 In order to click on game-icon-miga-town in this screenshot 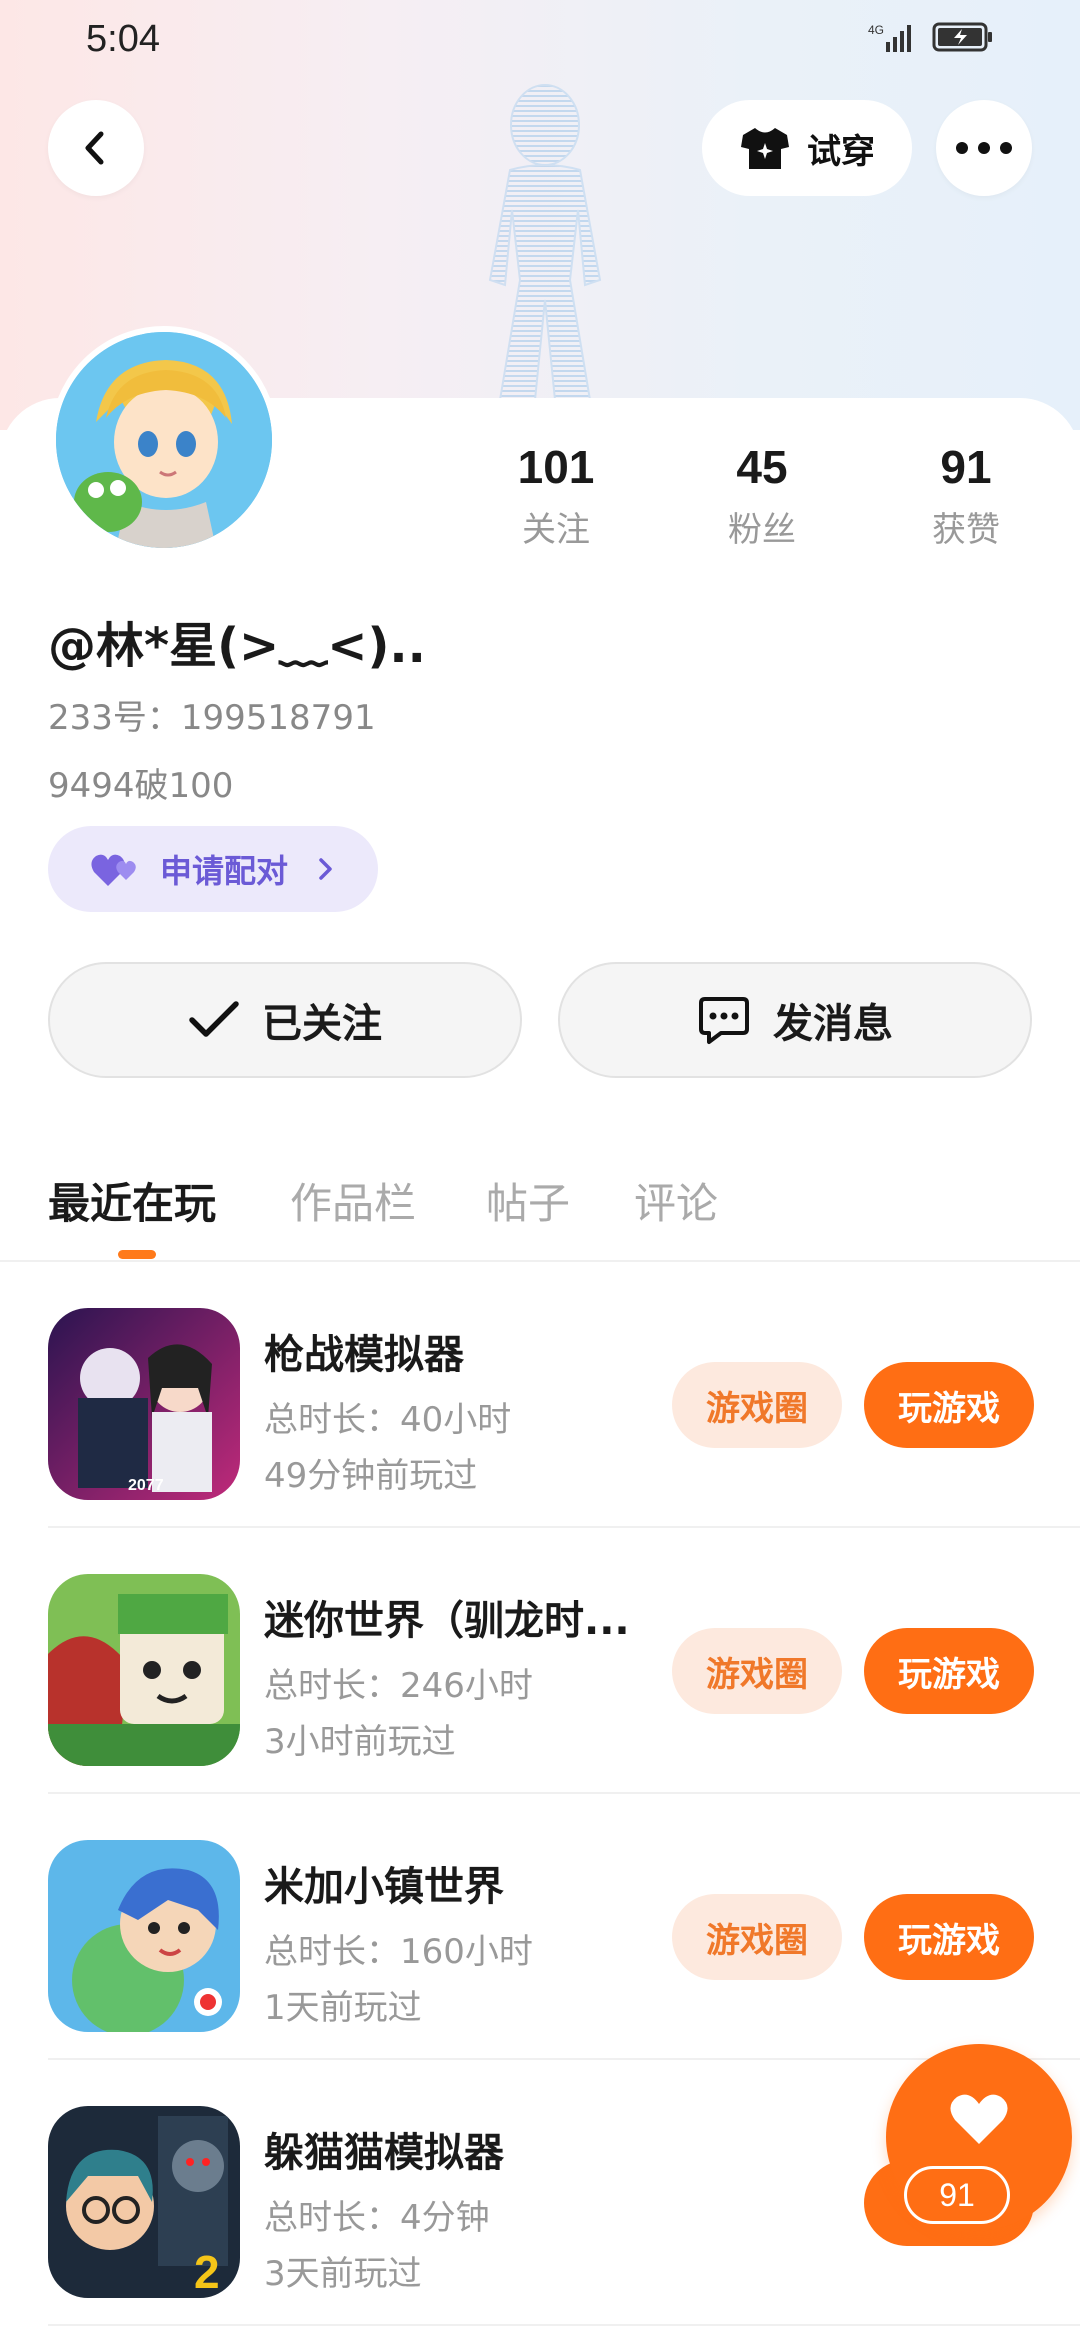, I will do `click(144, 1936)`.